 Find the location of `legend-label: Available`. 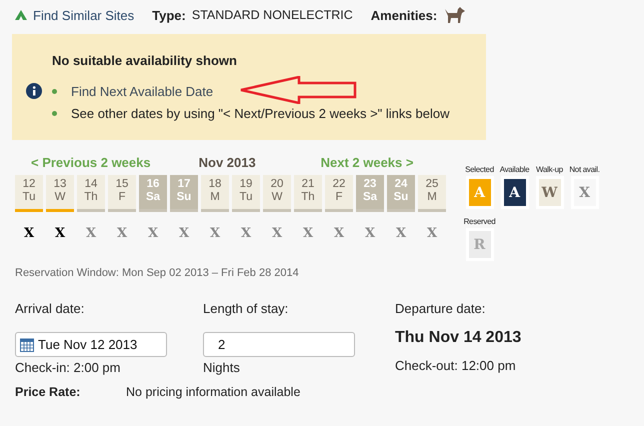

legend-label: Available is located at coordinates (515, 169).